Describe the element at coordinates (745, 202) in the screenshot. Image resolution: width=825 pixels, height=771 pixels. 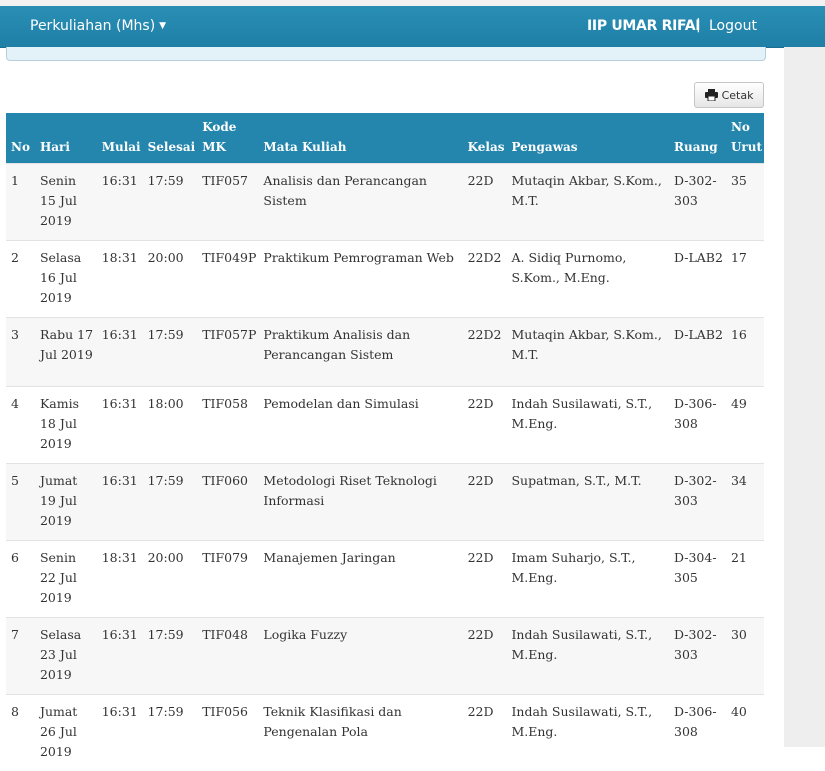
I see `cell-no-urut: 35` at that location.